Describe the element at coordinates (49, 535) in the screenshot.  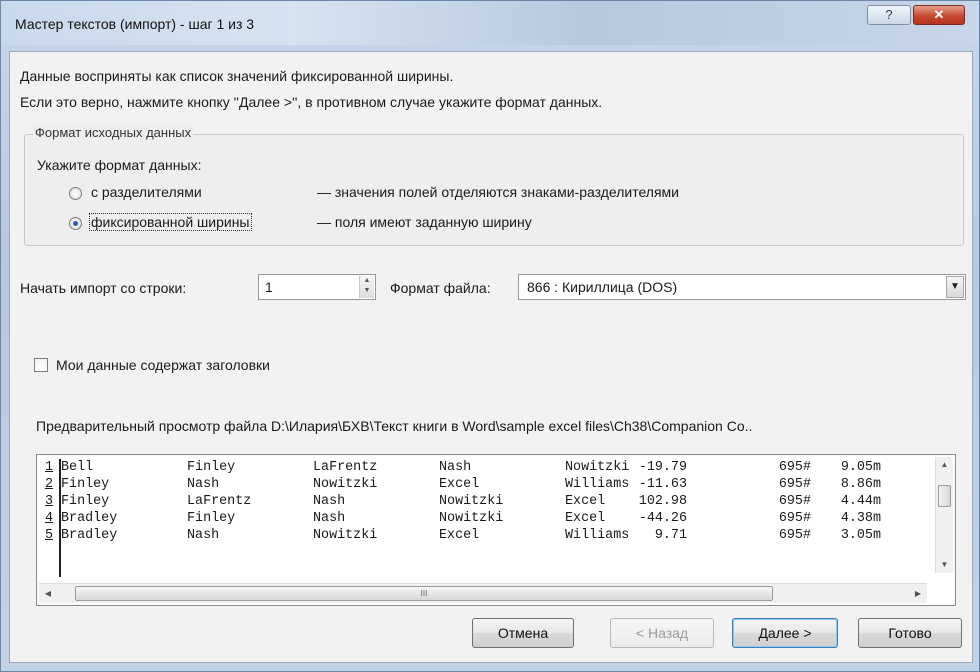
I see `preview-row-number: 5` at that location.